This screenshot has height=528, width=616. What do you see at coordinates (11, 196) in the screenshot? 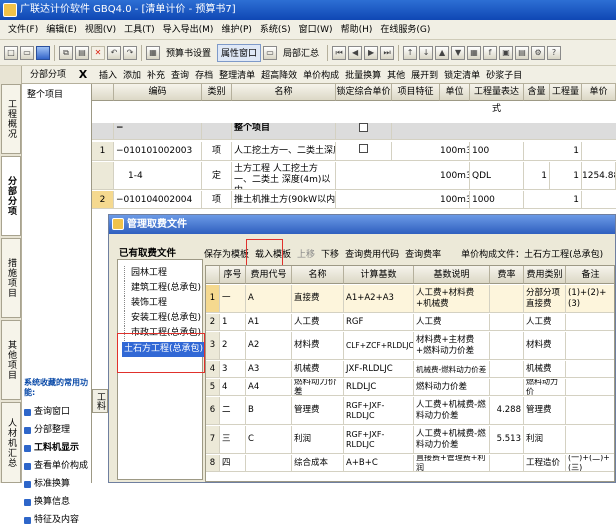
I see `side-tab-sub-items: 分部分项` at bounding box center [11, 196].